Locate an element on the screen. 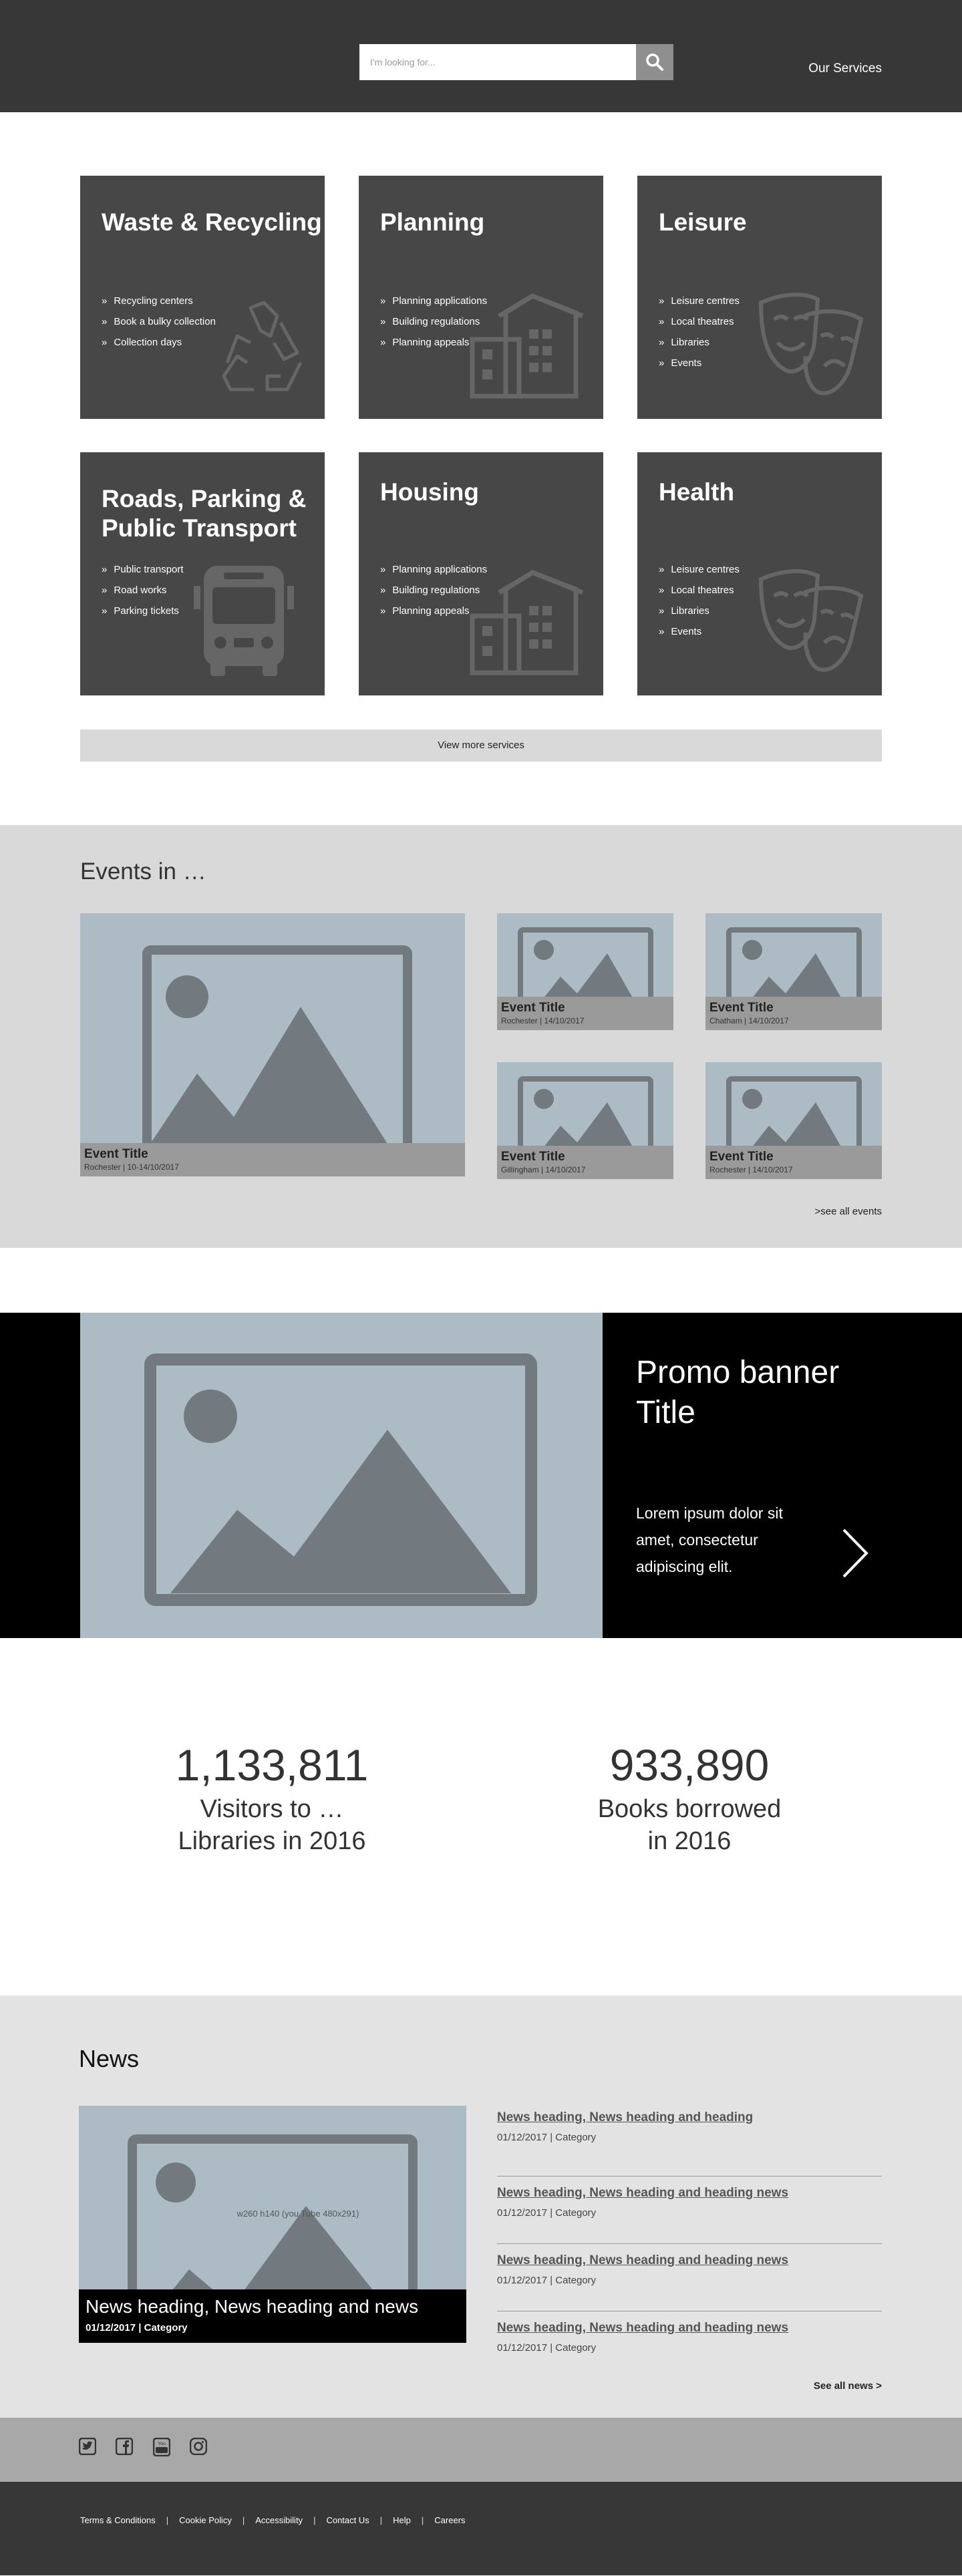 Image resolution: width=962 pixels, height=2576 pixels. tile-link: Parking tickets is located at coordinates (143, 611).